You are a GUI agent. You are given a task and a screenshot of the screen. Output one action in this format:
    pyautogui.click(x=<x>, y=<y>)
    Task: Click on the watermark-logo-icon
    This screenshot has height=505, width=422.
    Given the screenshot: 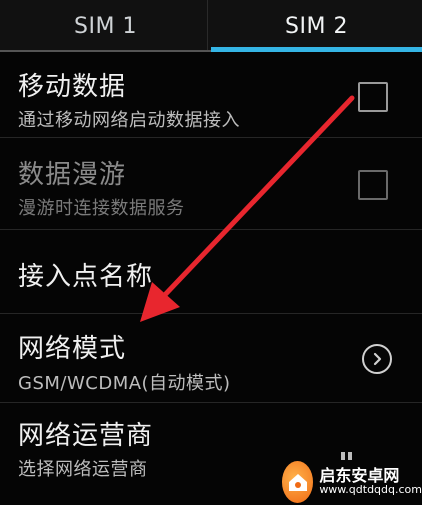 What is the action you would take?
    pyautogui.click(x=298, y=481)
    